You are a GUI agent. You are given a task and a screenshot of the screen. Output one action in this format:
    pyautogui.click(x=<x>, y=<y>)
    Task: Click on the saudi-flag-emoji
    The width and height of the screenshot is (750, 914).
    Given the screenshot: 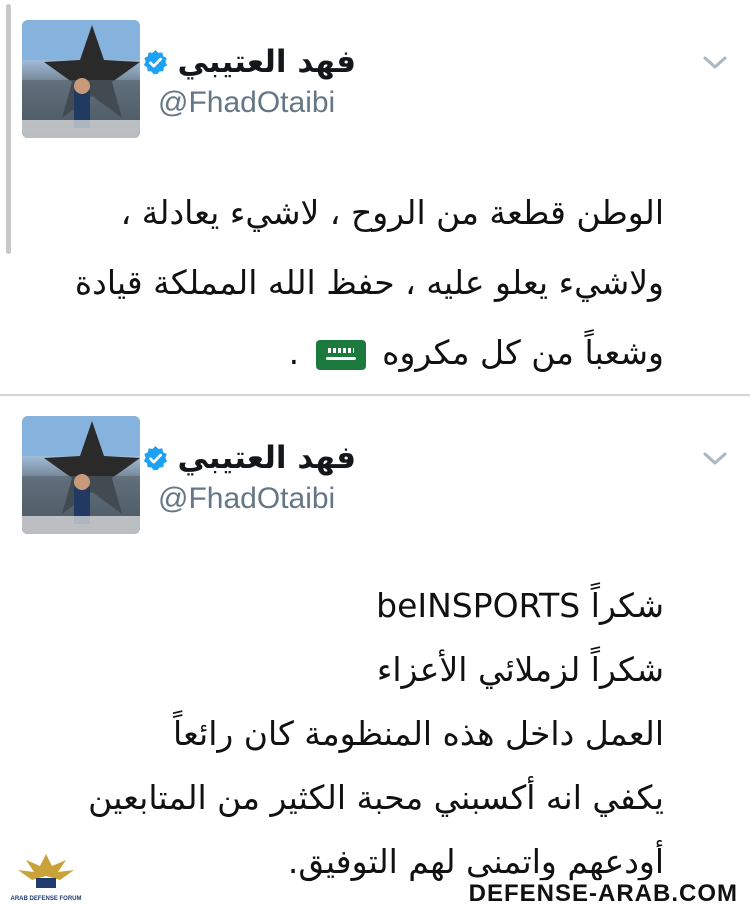 What is the action you would take?
    pyautogui.click(x=340, y=354)
    